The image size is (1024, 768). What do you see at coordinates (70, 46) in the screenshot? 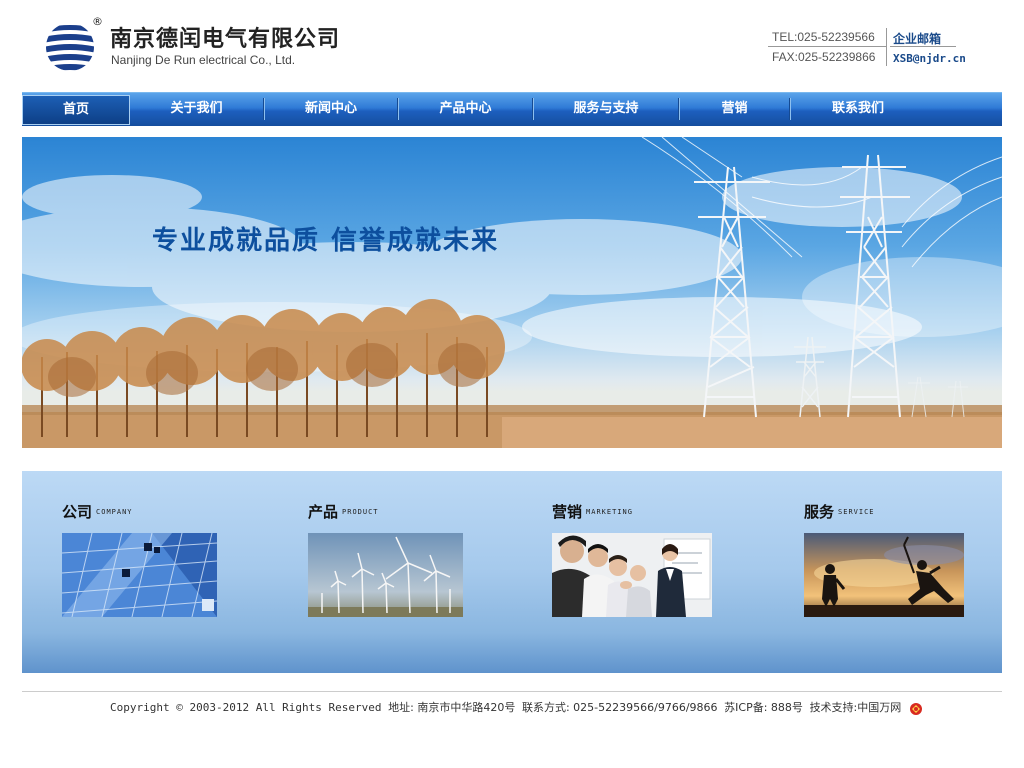
I see `company-logo-icon` at bounding box center [70, 46].